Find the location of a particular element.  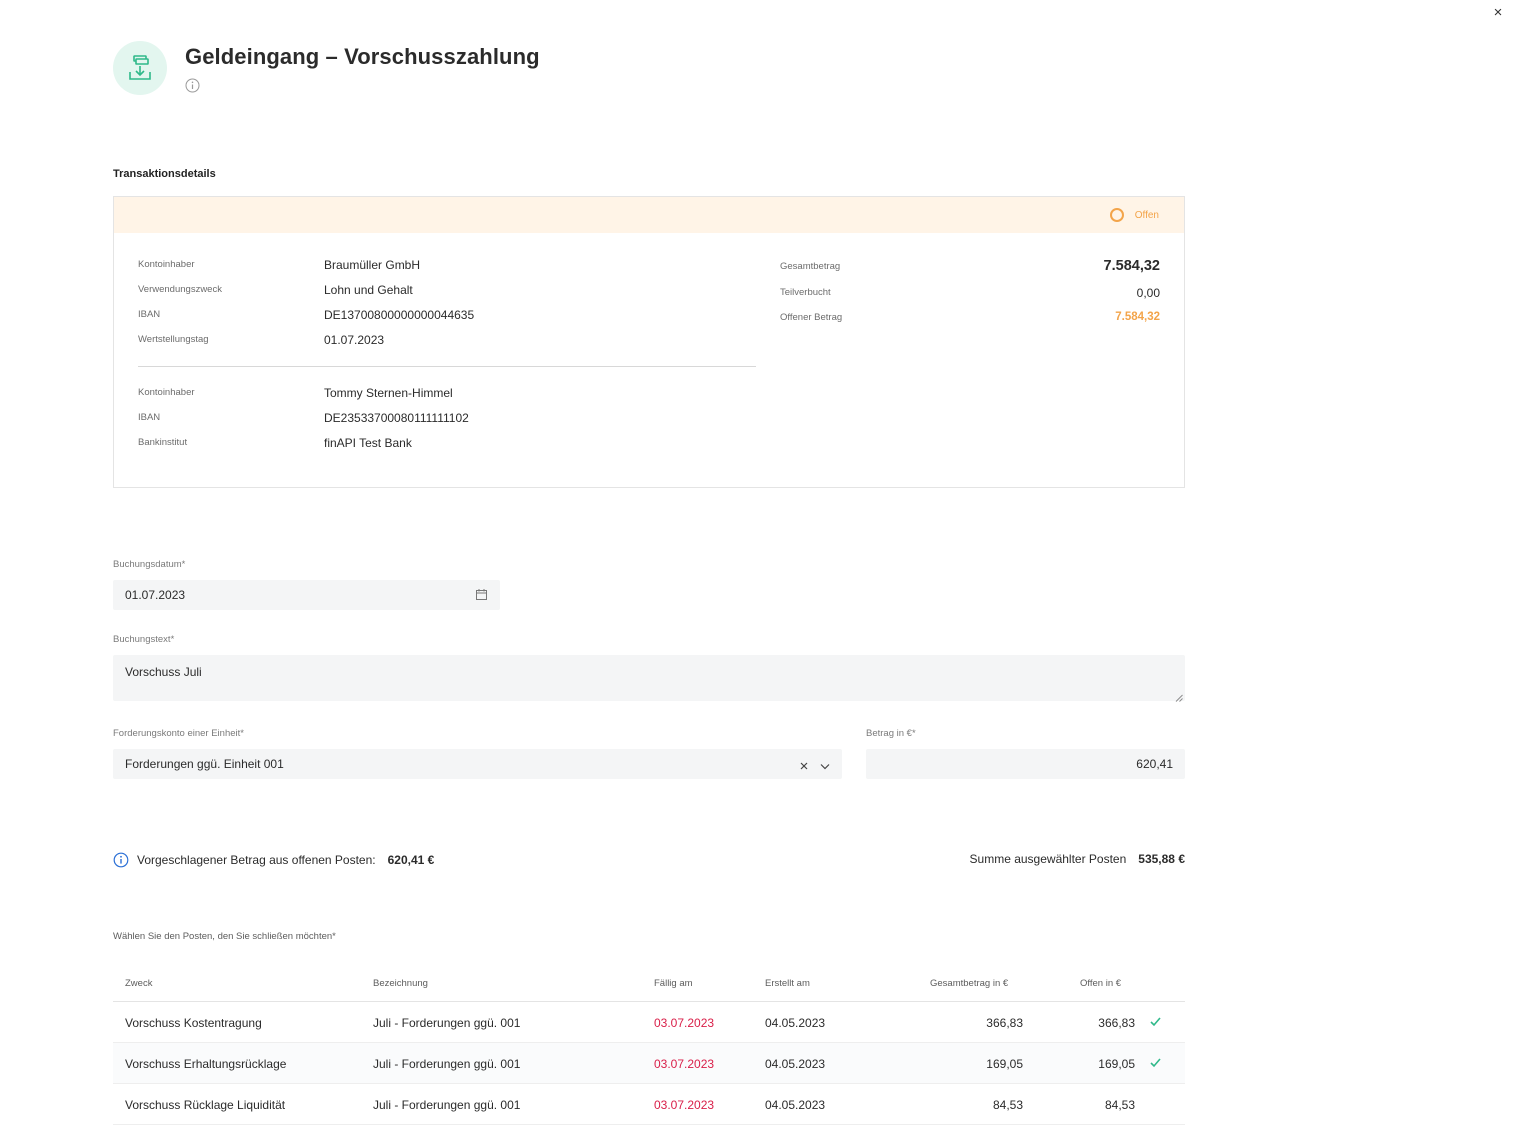

page-header: Geldeingang – Vorschusszahlung is located at coordinates (326, 68).